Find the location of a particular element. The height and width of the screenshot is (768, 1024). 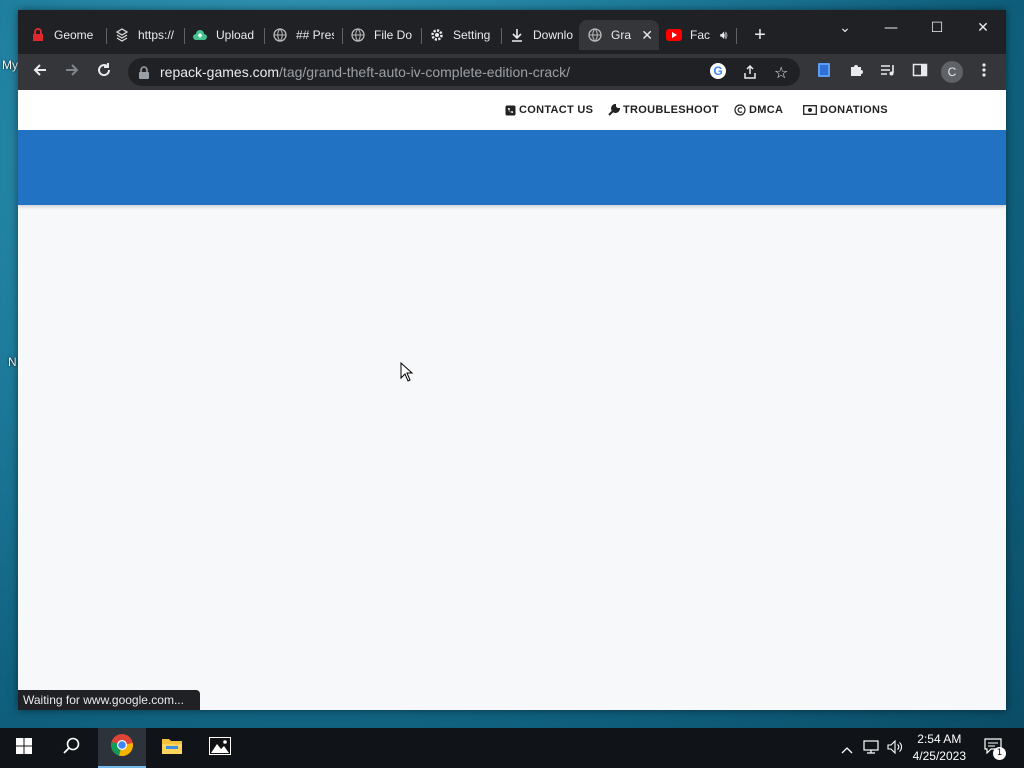

network-button is located at coordinates (871, 748).